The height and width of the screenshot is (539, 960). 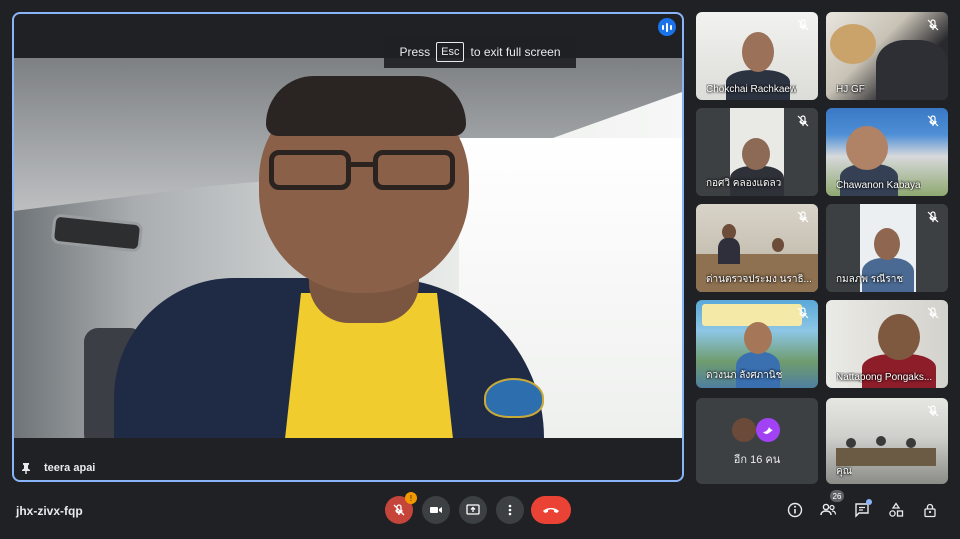 I want to click on toast-rest-text: to exit full screen, so click(x=515, y=52).